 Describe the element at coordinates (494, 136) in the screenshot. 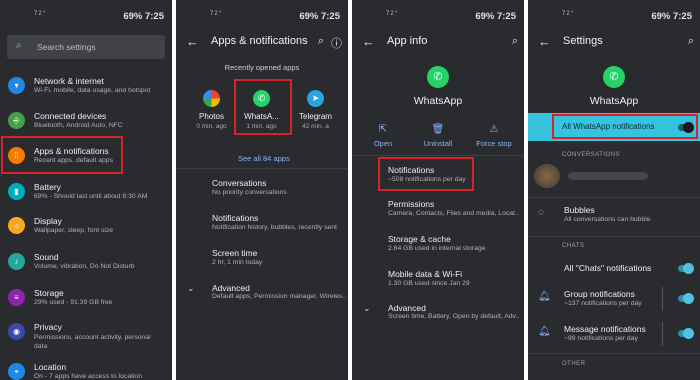

I see `force-stop-button: ⚠ Force stop` at that location.